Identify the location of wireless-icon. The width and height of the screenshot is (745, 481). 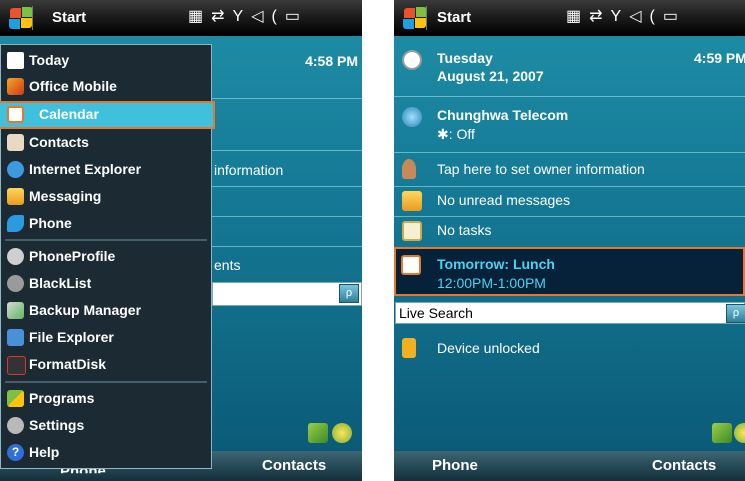
(412, 117).